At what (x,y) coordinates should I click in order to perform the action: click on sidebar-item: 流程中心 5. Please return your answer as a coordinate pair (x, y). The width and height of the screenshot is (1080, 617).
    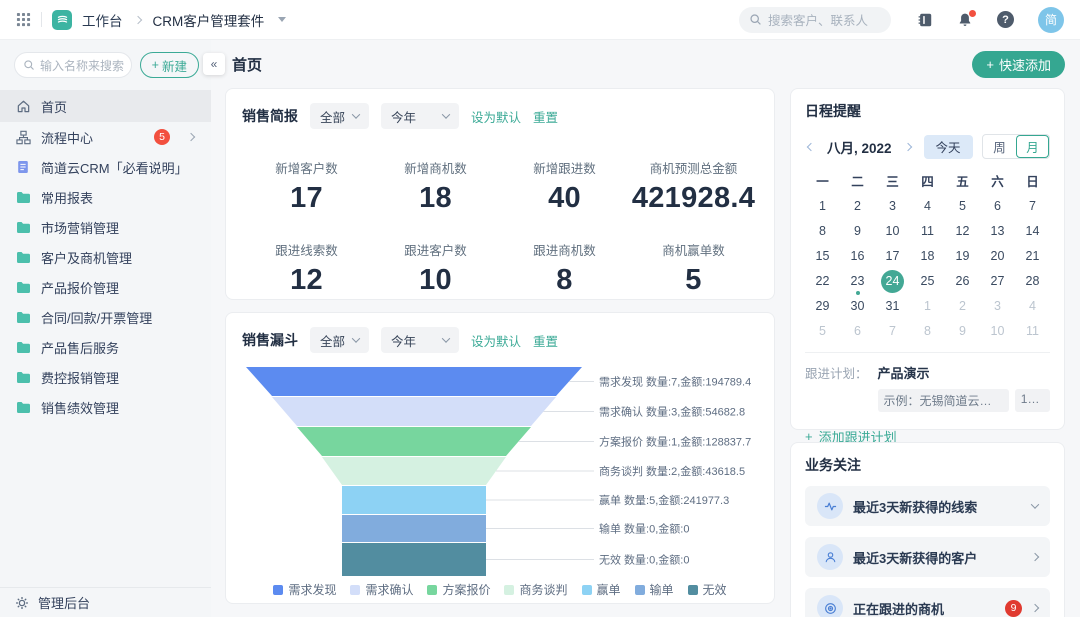
    Looking at the image, I should click on (105, 137).